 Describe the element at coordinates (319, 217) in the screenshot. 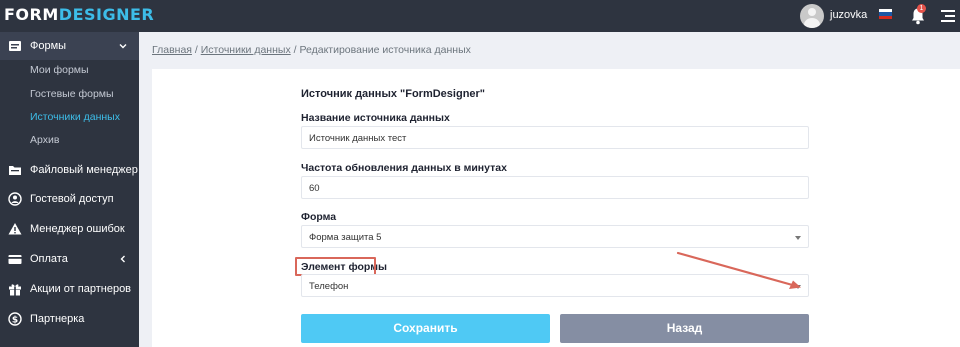

I see `form-select-label: Форма` at that location.